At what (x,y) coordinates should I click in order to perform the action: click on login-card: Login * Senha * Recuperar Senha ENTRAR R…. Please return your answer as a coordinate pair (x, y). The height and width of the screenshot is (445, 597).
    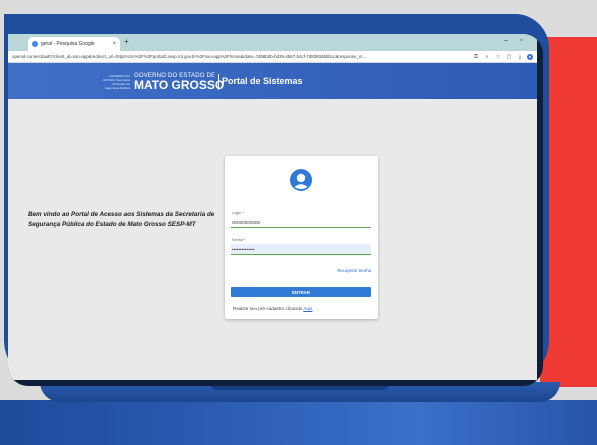
    Looking at the image, I should click on (301, 237).